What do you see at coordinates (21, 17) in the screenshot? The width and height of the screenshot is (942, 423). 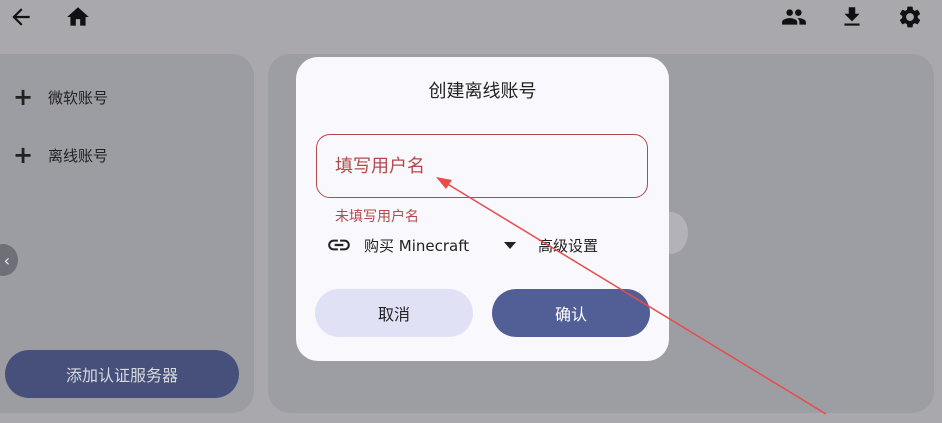 I see `back-arrow-icon` at bounding box center [21, 17].